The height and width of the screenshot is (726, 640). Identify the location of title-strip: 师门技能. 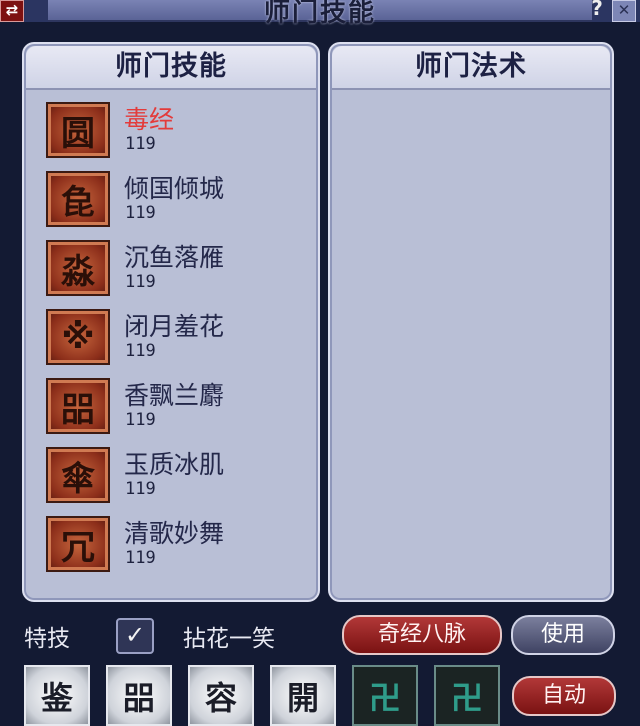
(320, 14).